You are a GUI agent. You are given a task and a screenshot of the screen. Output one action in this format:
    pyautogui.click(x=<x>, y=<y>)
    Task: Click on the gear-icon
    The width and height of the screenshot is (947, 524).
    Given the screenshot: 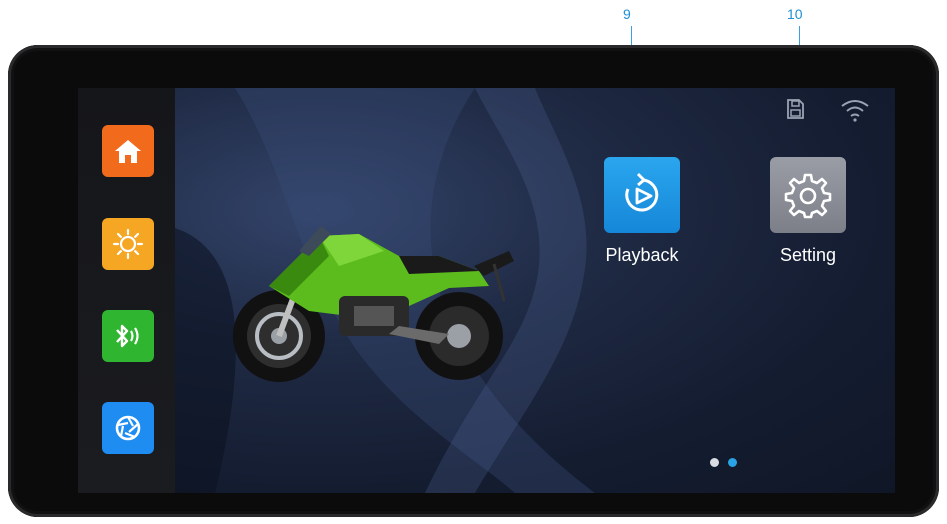 What is the action you would take?
    pyautogui.click(x=808, y=196)
    